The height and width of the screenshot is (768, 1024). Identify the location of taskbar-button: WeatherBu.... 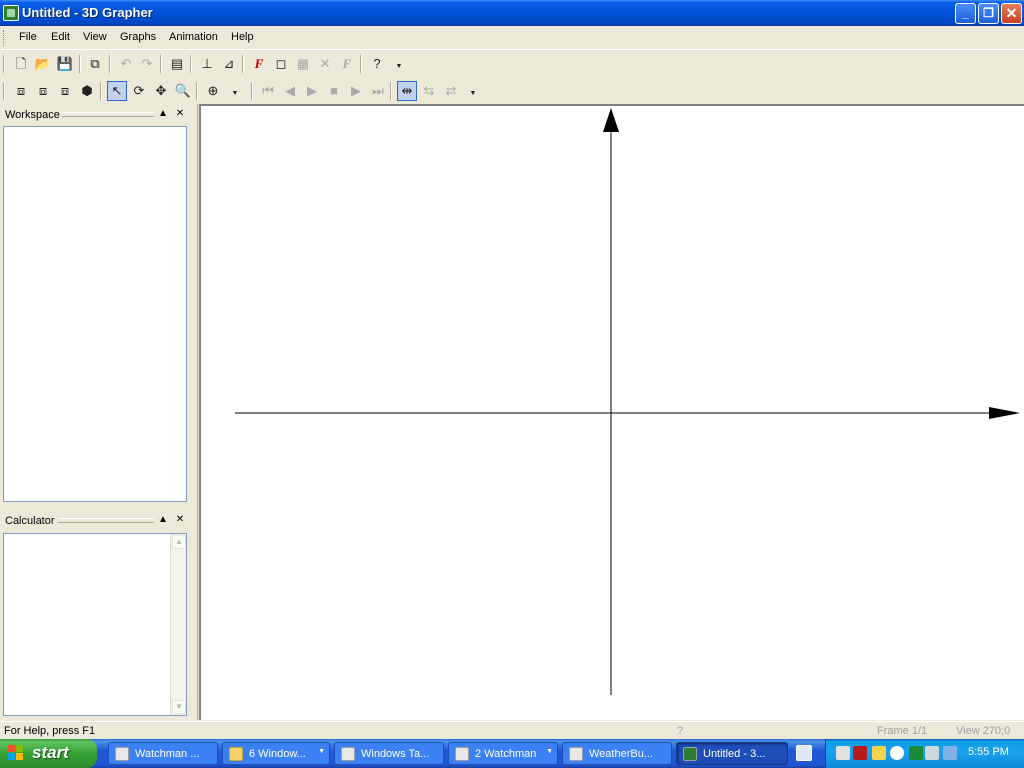
(617, 753).